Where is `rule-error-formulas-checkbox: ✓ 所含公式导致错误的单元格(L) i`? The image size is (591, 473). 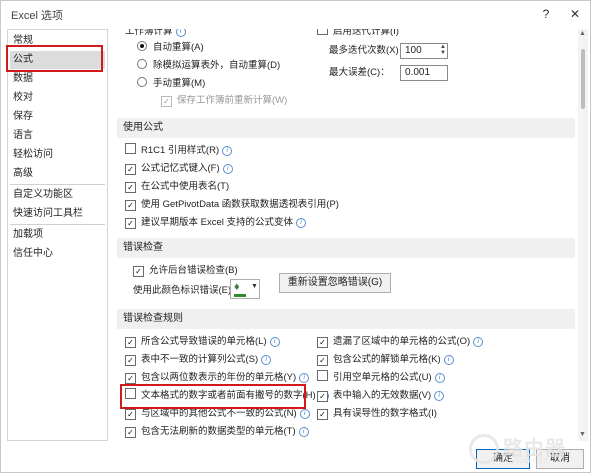 rule-error-formulas-checkbox: ✓ 所含公式导致错误的单元格(L) i is located at coordinates (202, 342).